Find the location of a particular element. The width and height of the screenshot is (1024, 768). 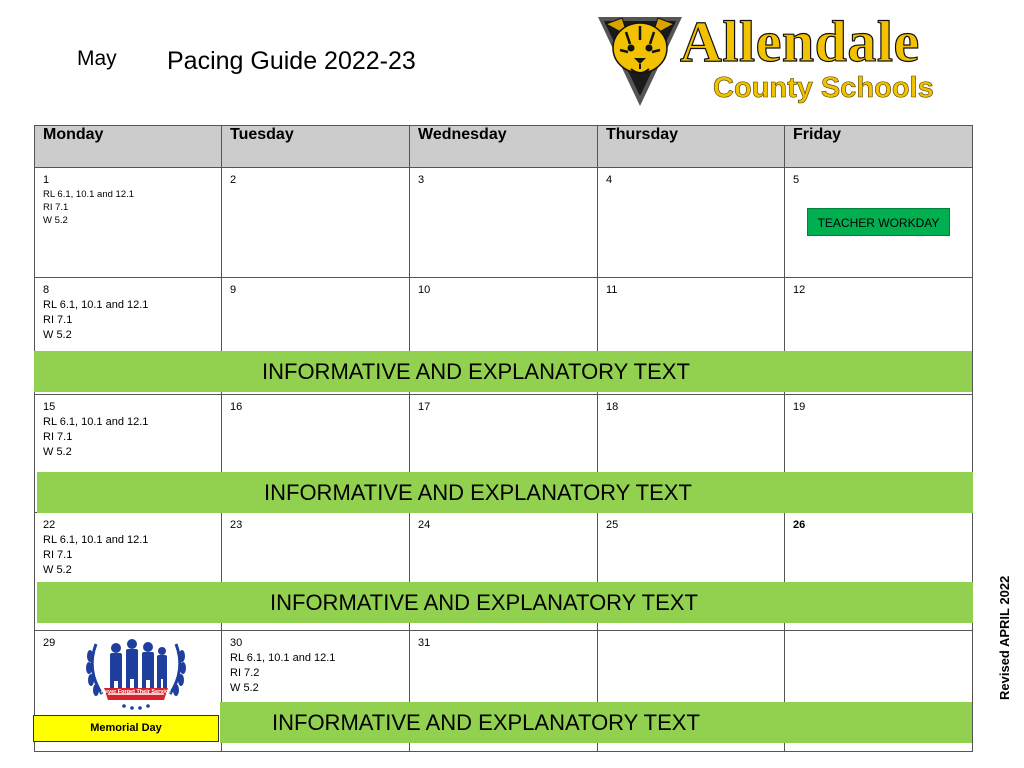

school-logo: Allendale County Schools is located at coordinates (776, 59).